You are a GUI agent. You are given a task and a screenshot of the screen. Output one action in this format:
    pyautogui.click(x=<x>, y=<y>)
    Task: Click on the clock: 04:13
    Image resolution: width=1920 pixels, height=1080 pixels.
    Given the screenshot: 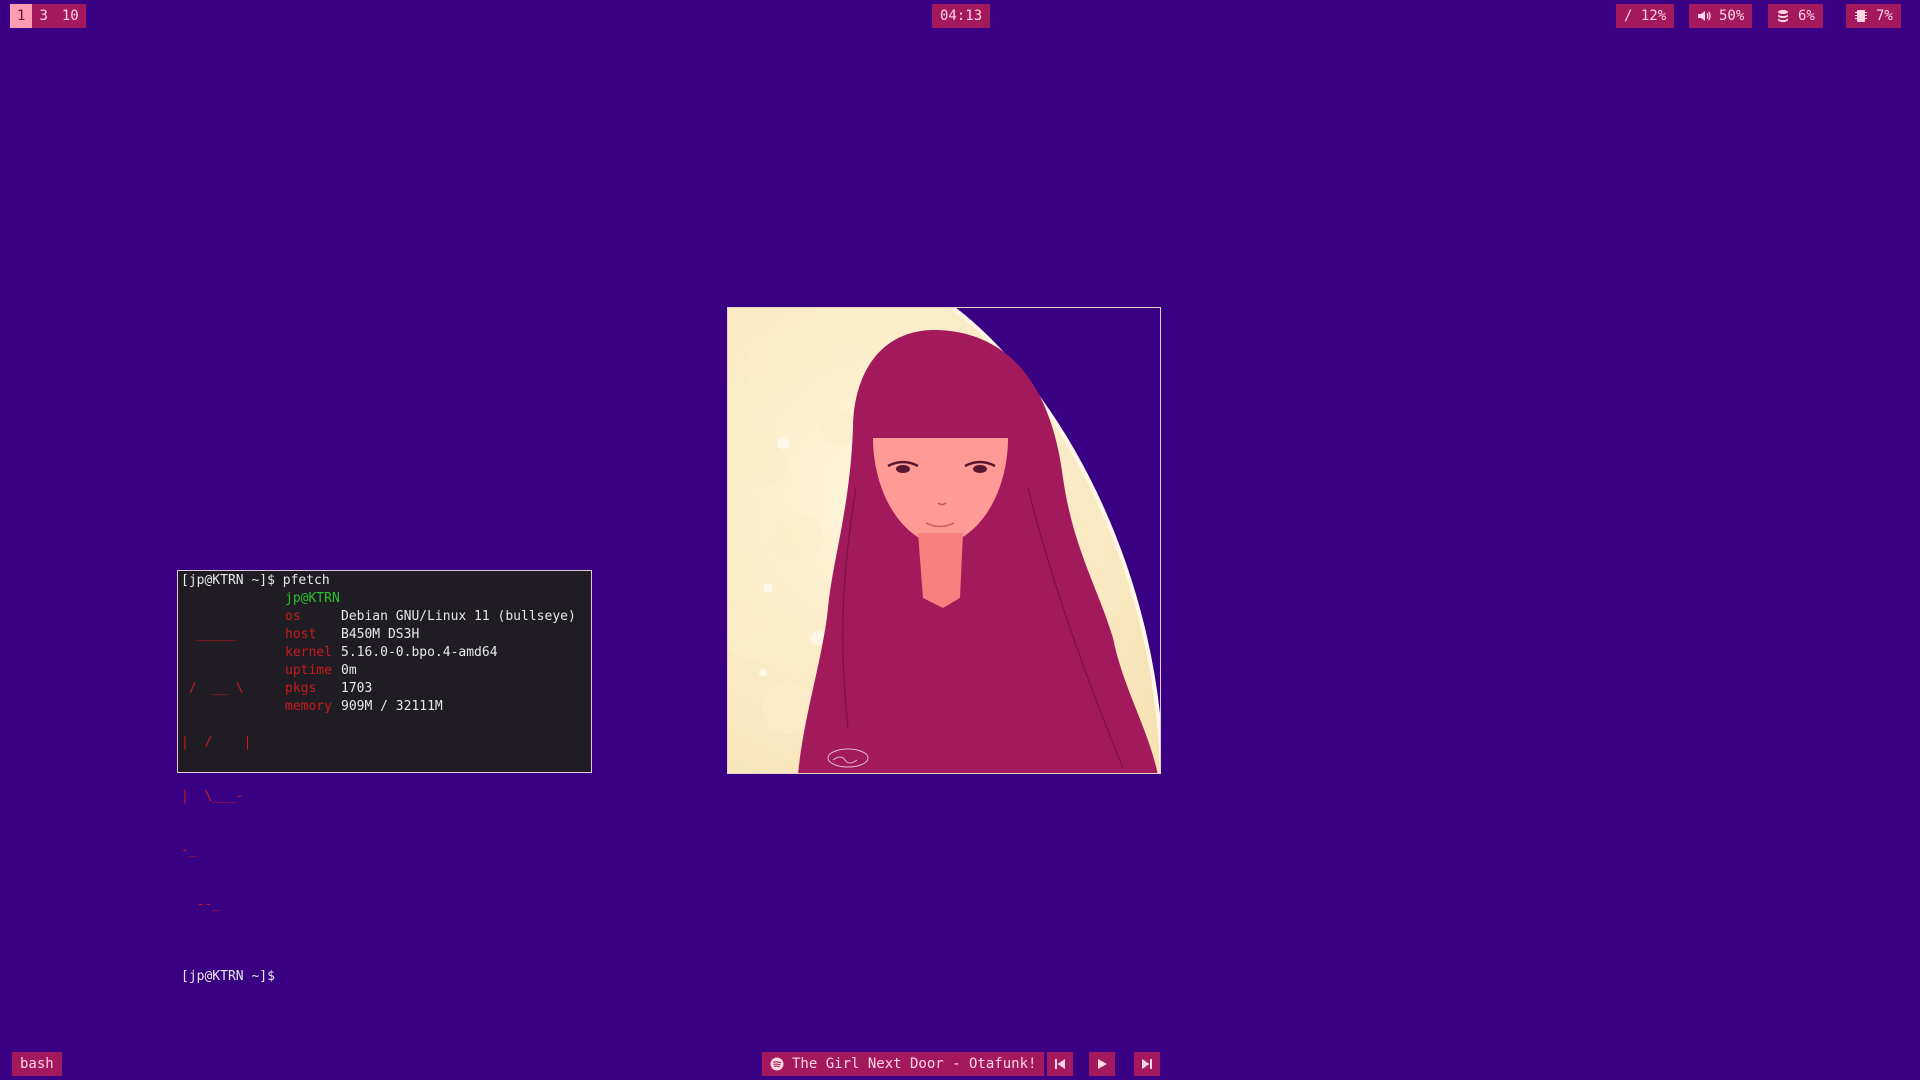 What is the action you would take?
    pyautogui.click(x=961, y=16)
    